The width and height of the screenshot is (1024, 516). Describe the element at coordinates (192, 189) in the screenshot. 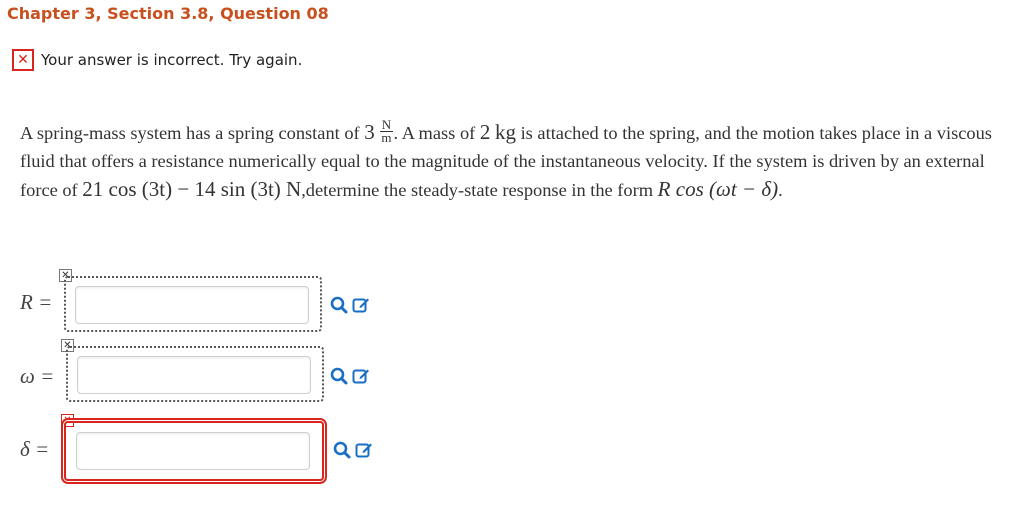

I see `external-force: 21 cos (3t) − 14 sin (3t) N` at that location.